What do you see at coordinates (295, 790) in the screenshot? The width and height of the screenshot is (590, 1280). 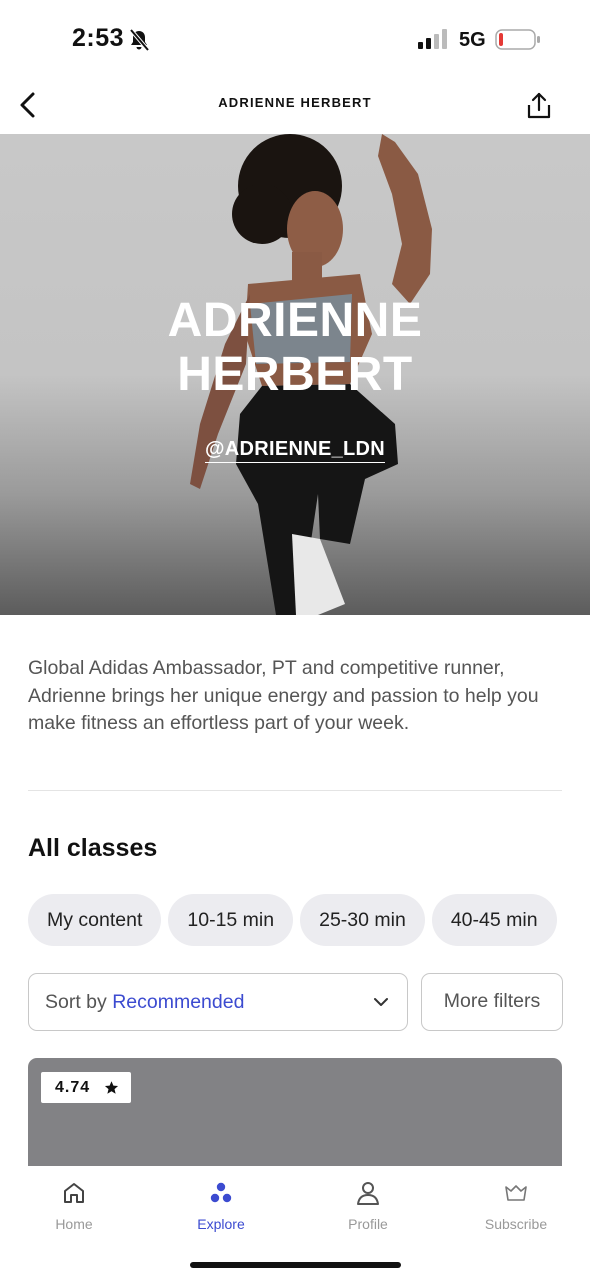 I see `divider` at bounding box center [295, 790].